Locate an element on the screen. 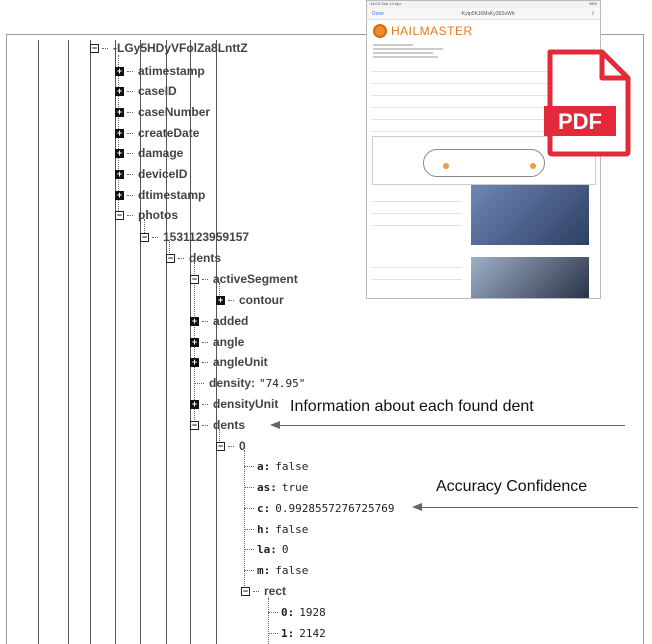  tree-node-rect: − rect is located at coordinates (263, 591).